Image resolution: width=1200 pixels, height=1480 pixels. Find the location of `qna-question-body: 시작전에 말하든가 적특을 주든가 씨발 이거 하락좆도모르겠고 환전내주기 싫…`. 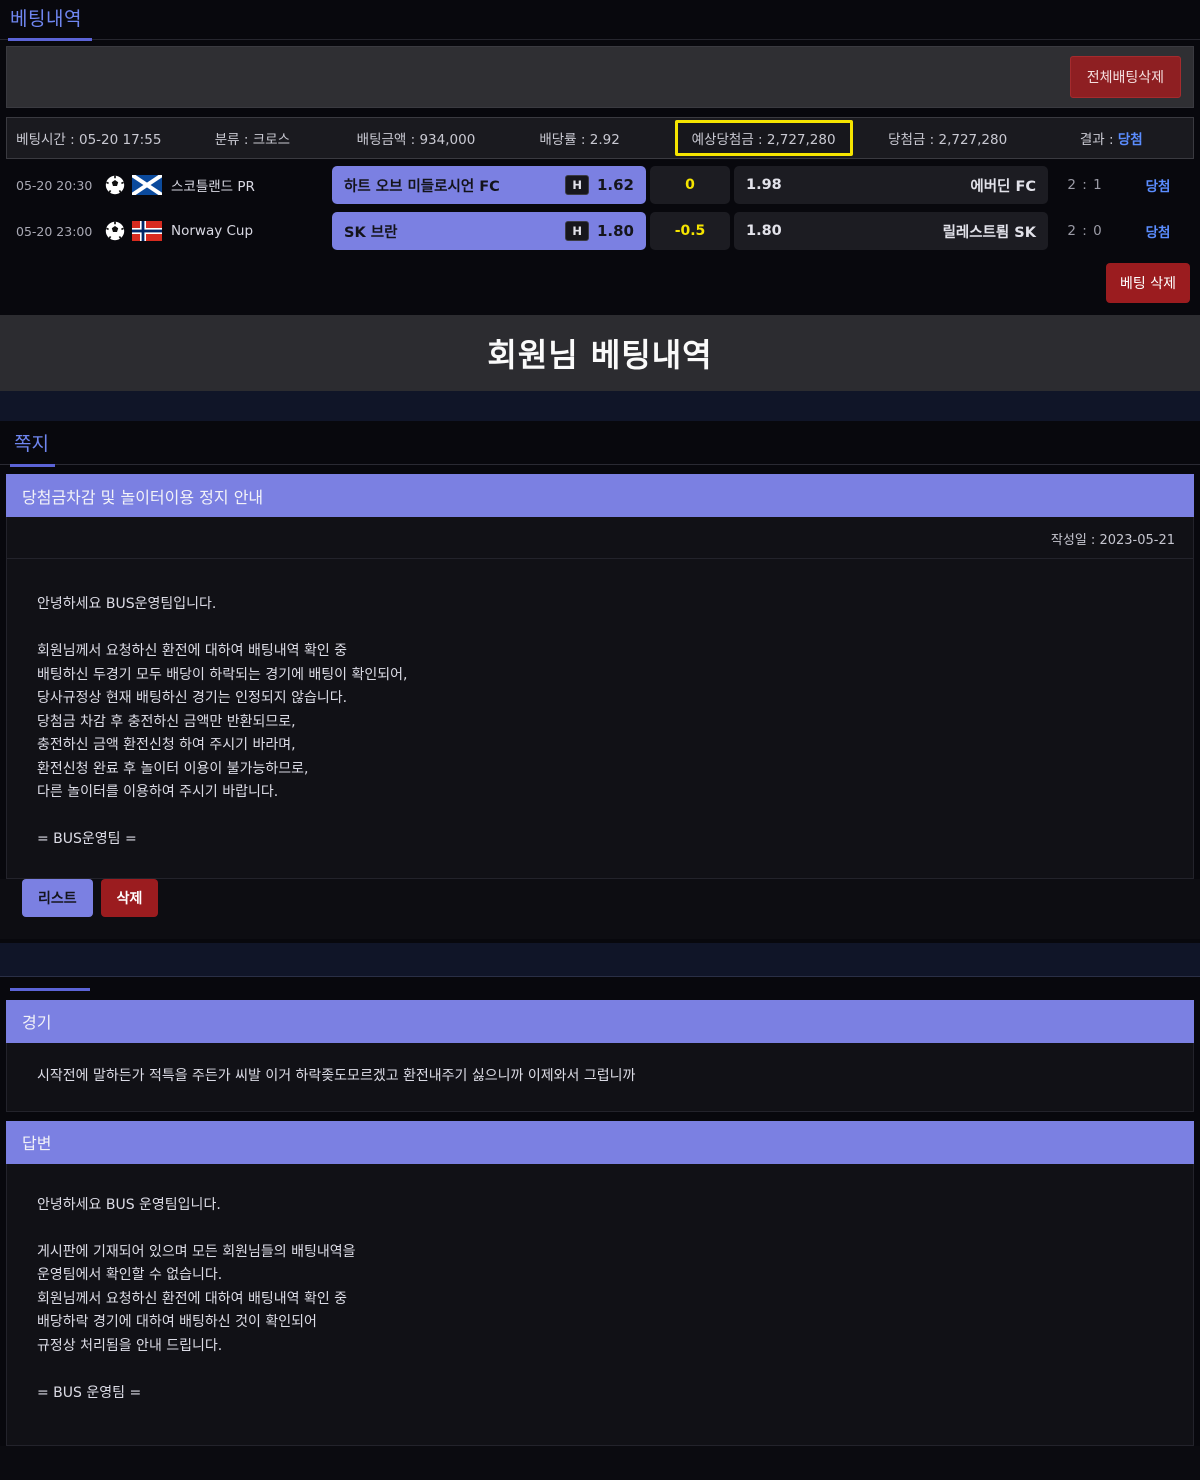

qna-question-body: 시작전에 말하든가 적특을 주든가 씨발 이거 하락좆도모르겠고 환전내주기 싫… is located at coordinates (600, 1077).